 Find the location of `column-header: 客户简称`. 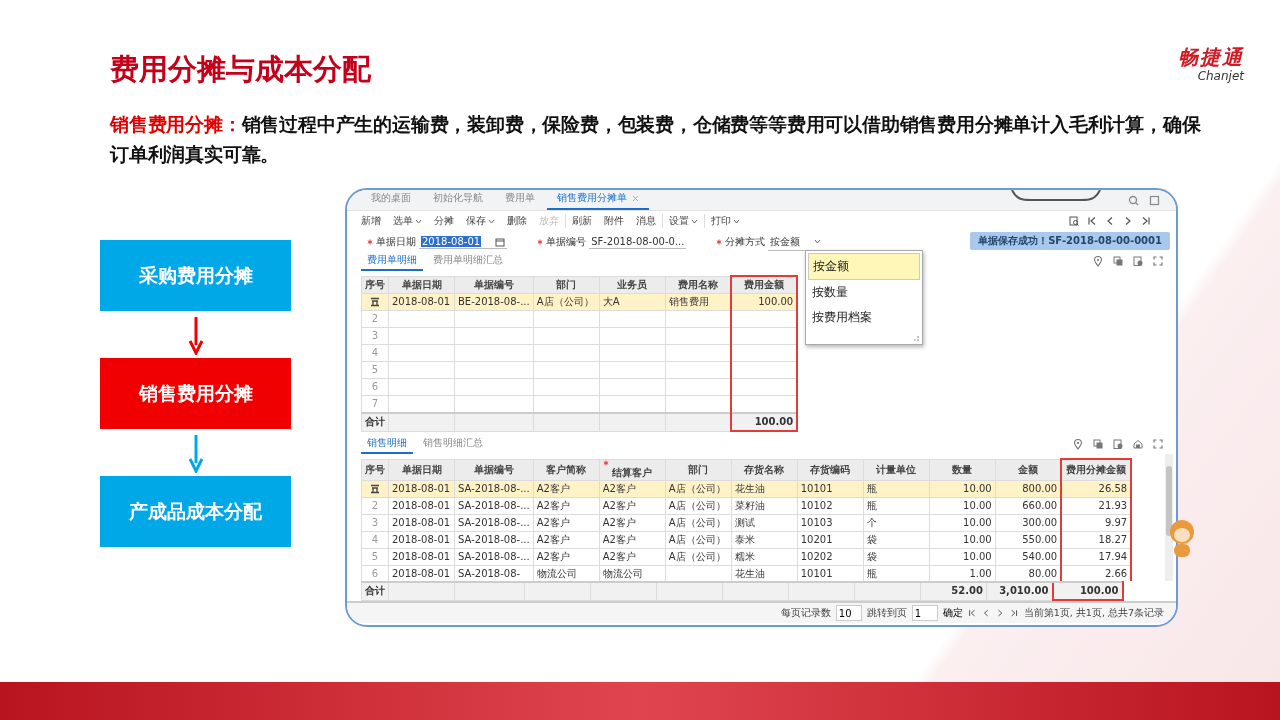

column-header: 客户简称 is located at coordinates (566, 469).